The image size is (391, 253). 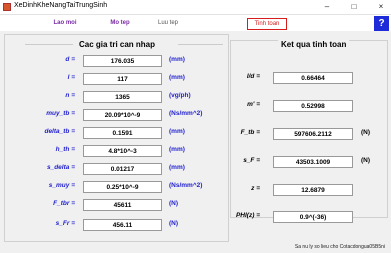 I want to click on status-text: Sa nu ly so lieu cho Cotacdongua05B5ni, so click(x=339, y=247).